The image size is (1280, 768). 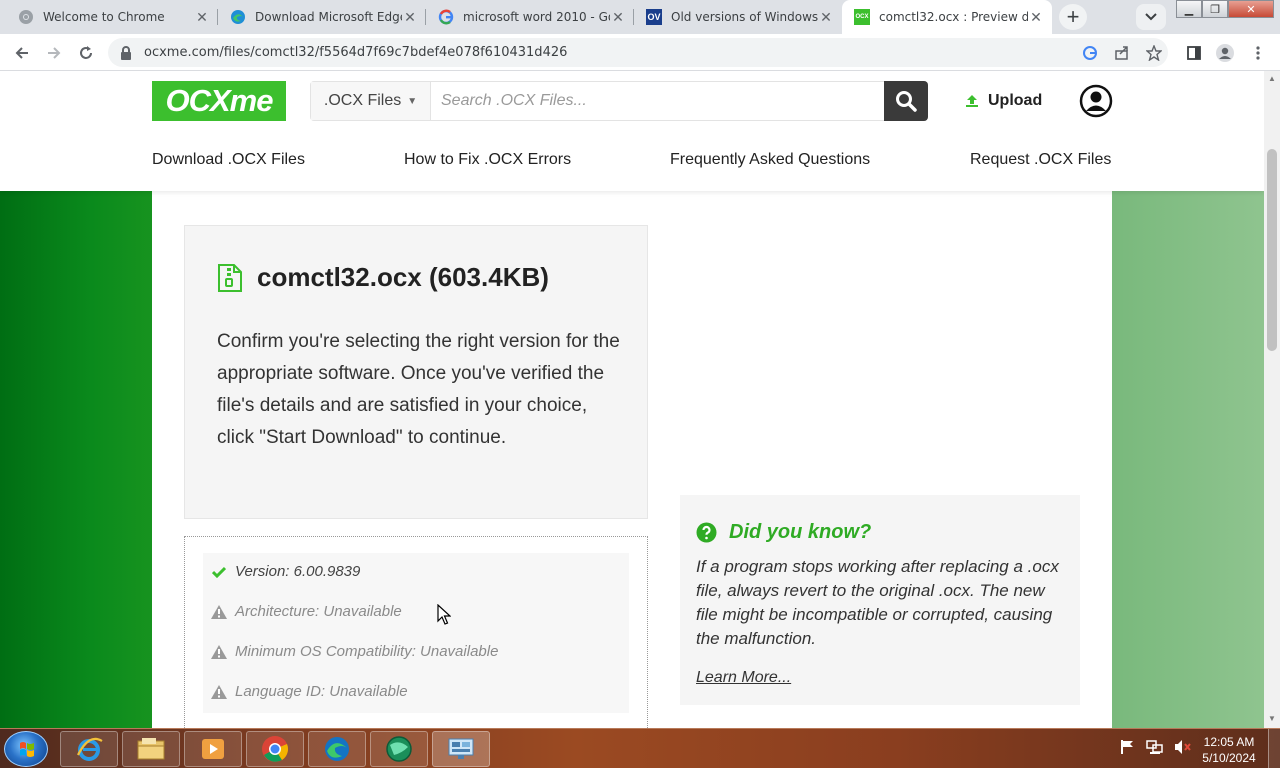 I want to click on chevron-down-icon, so click(x=1151, y=17).